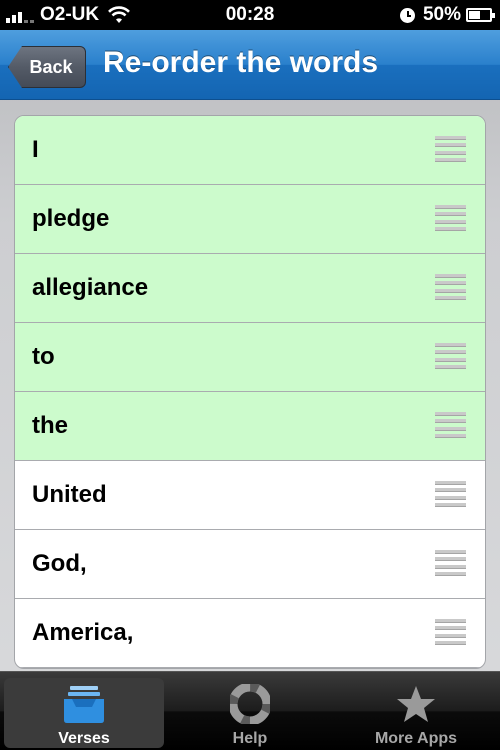 The image size is (500, 750). Describe the element at coordinates (250, 633) in the screenshot. I see `word-row: America,` at that location.